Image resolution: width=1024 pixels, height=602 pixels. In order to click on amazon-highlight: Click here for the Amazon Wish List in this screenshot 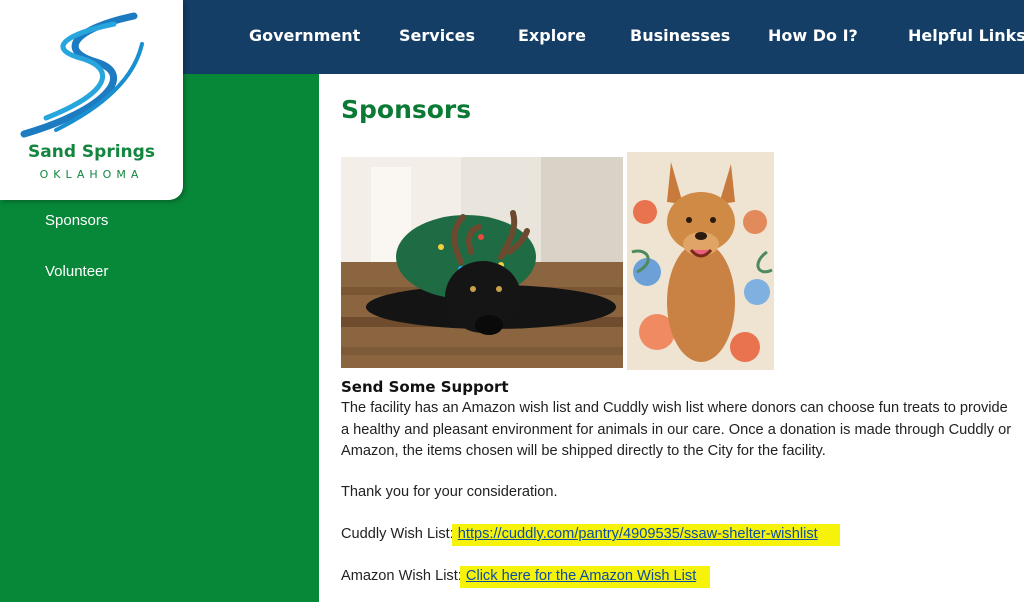, I will do `click(585, 577)`.